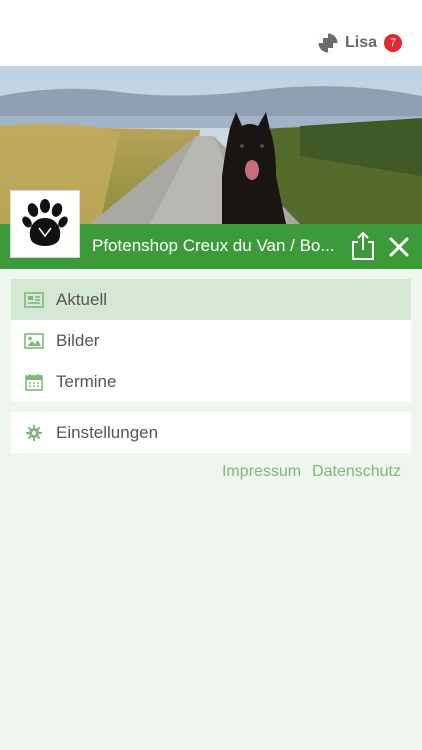 This screenshot has height=750, width=422. I want to click on user-menu: Lisa 7, so click(360, 43).